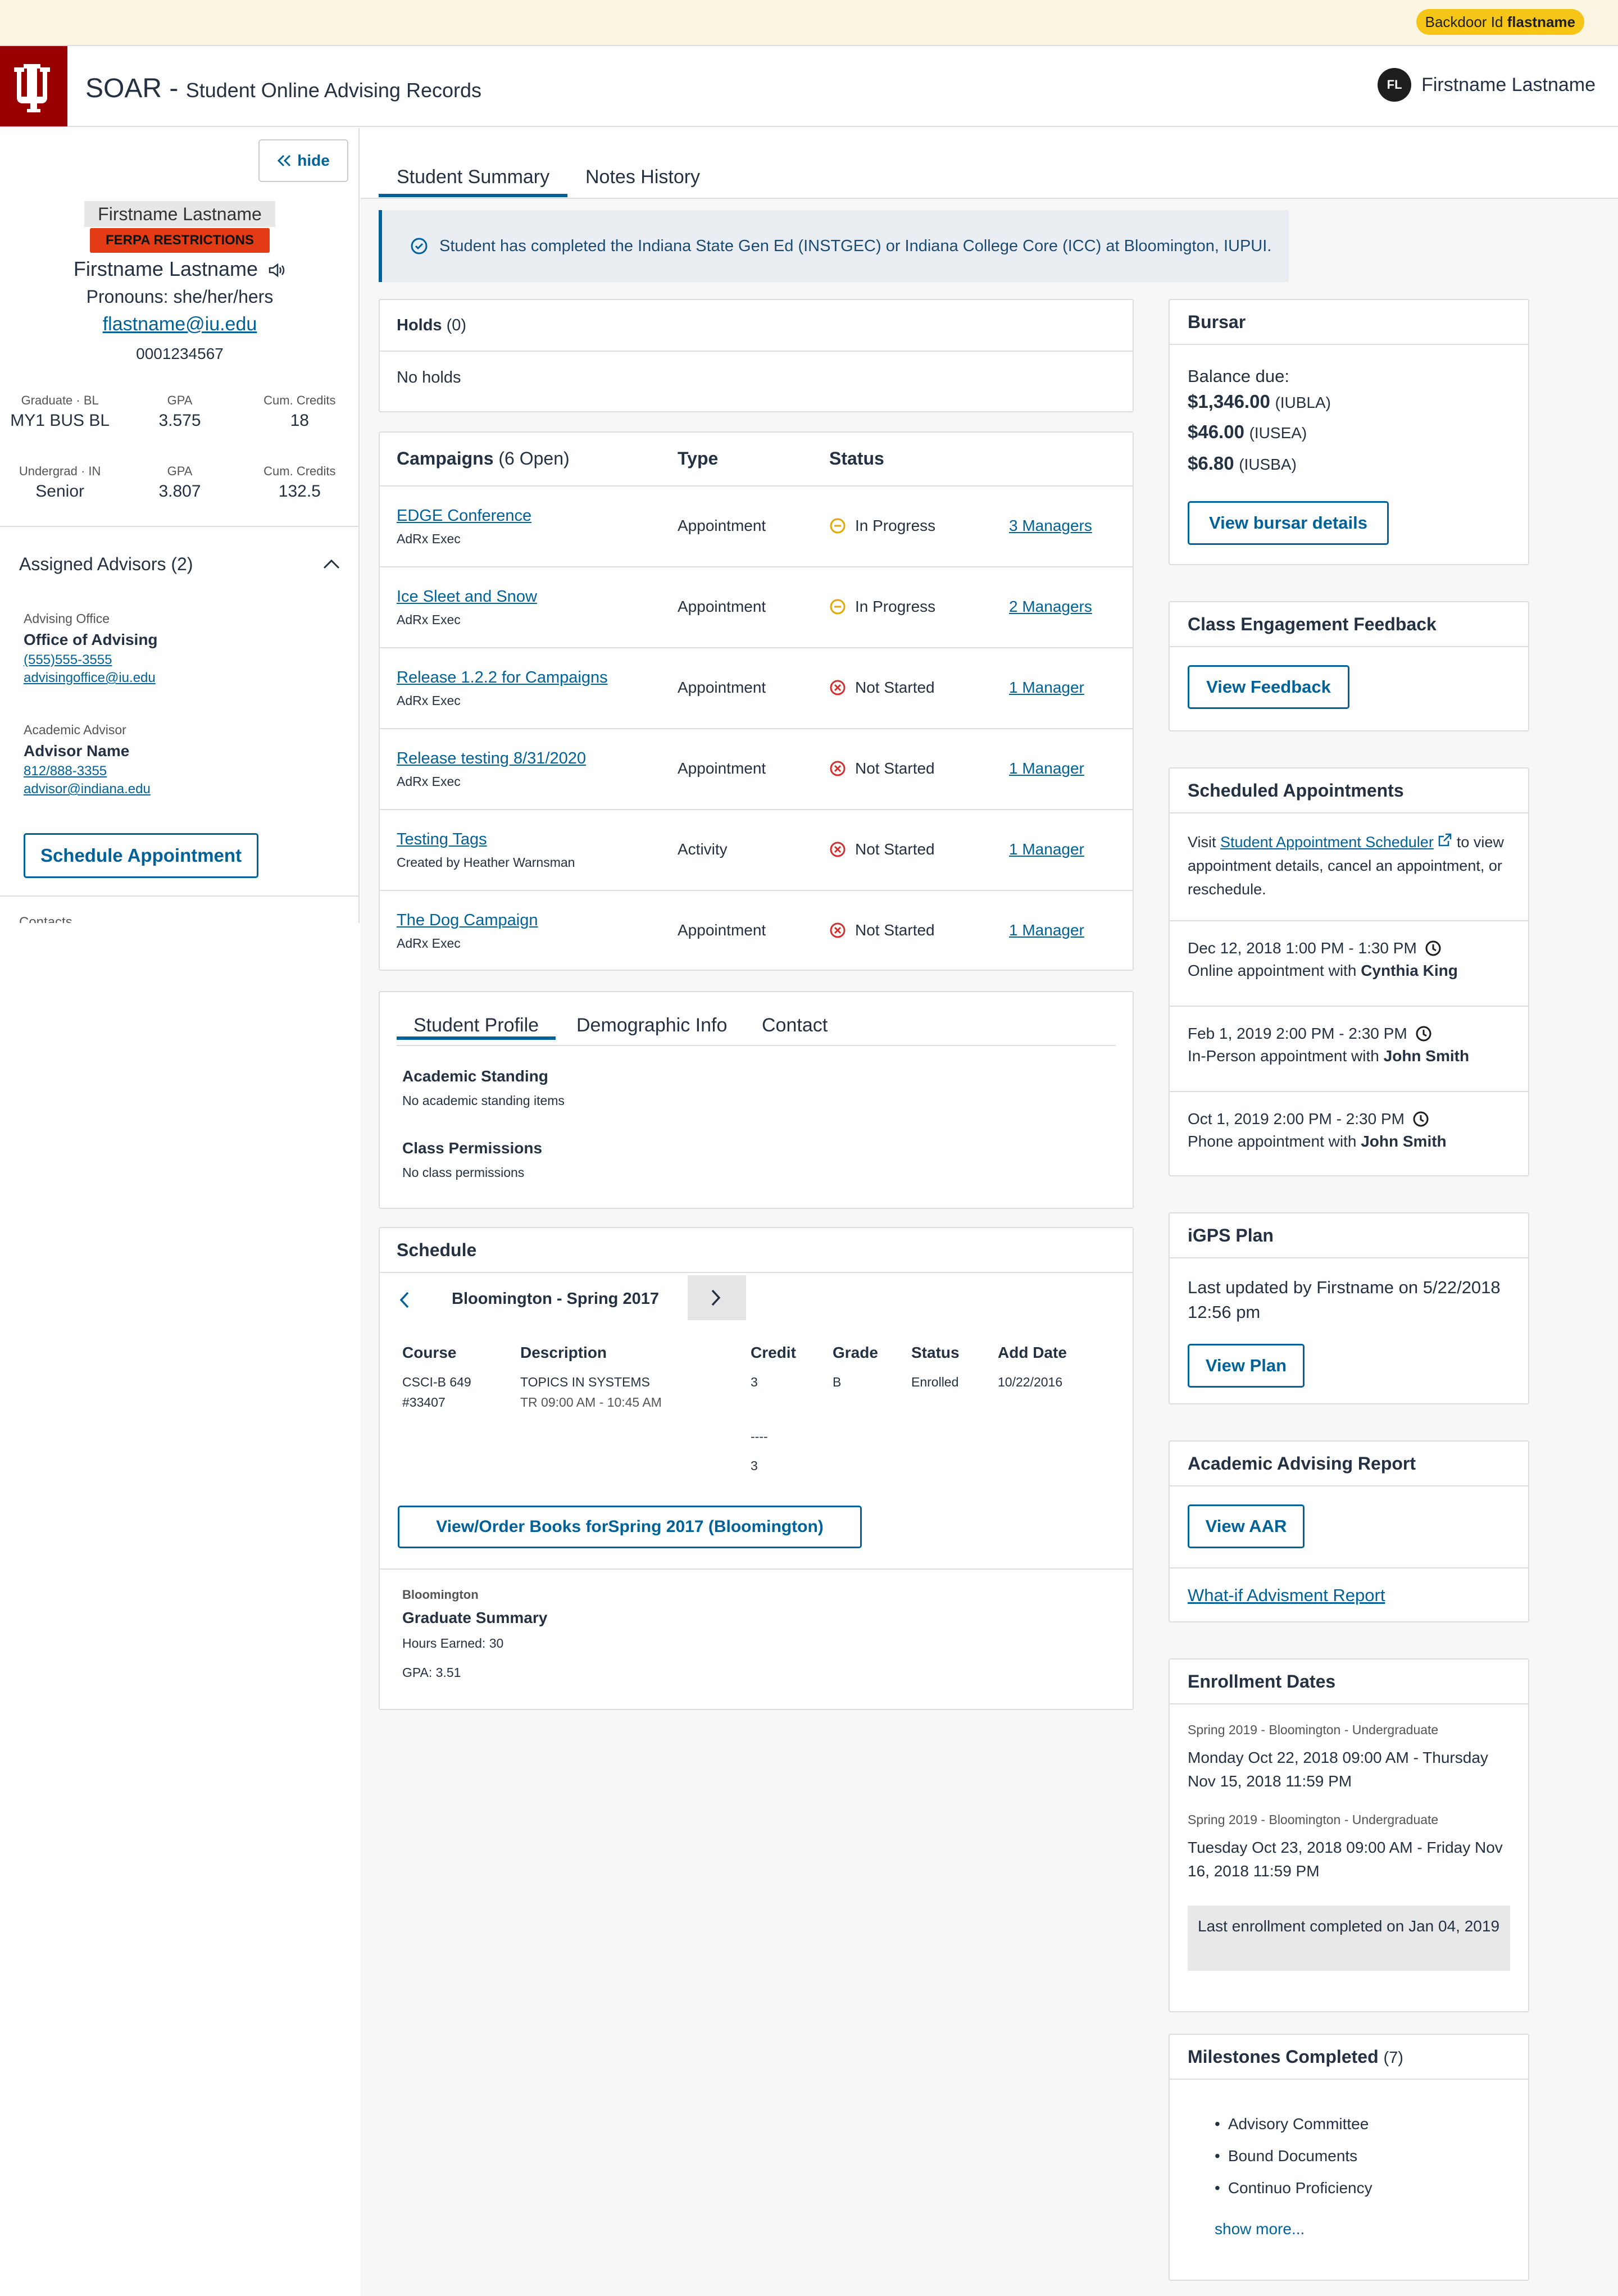  What do you see at coordinates (759, 1436) in the screenshot?
I see `credit-dash: ----` at bounding box center [759, 1436].